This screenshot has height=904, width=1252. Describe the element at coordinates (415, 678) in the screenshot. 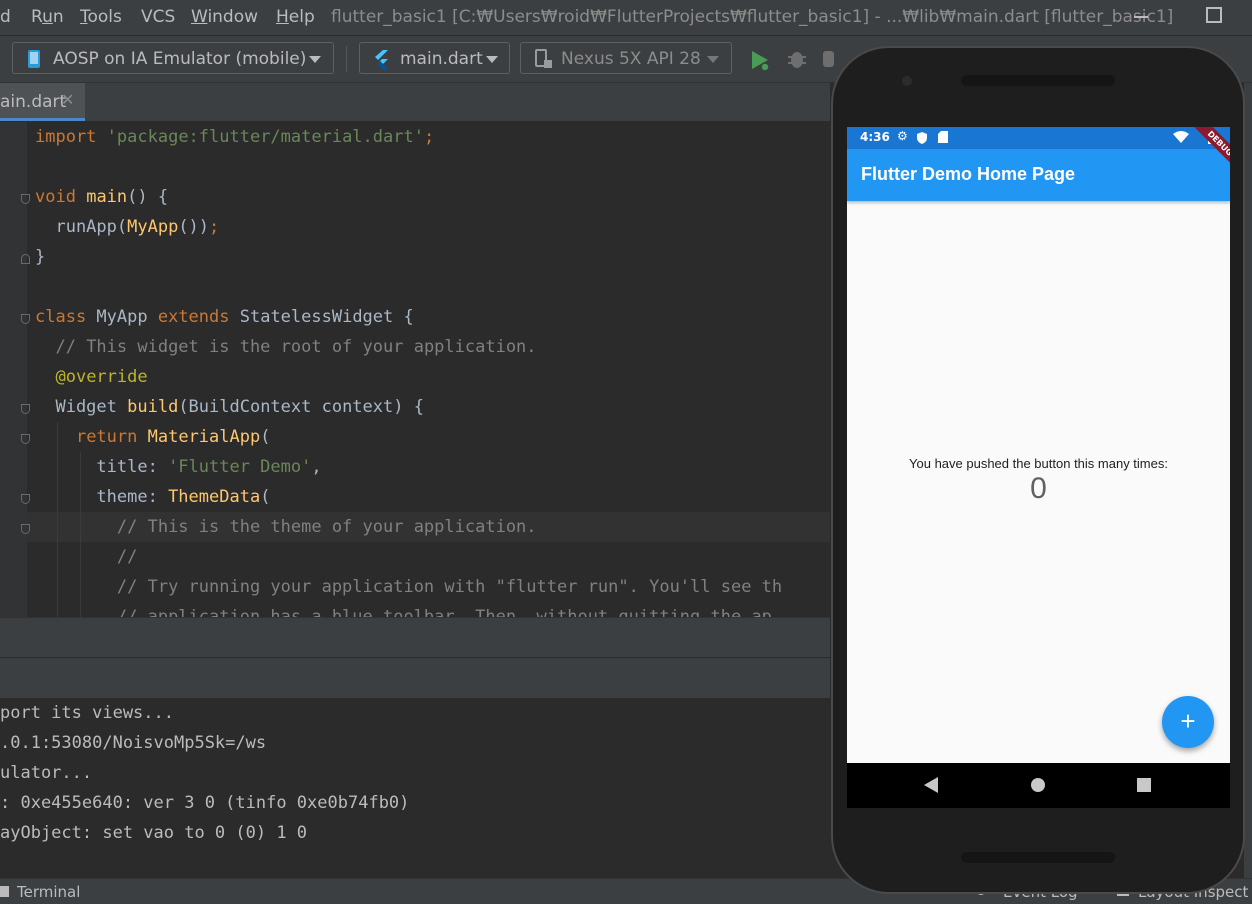

I see `run-tool-window-header` at that location.